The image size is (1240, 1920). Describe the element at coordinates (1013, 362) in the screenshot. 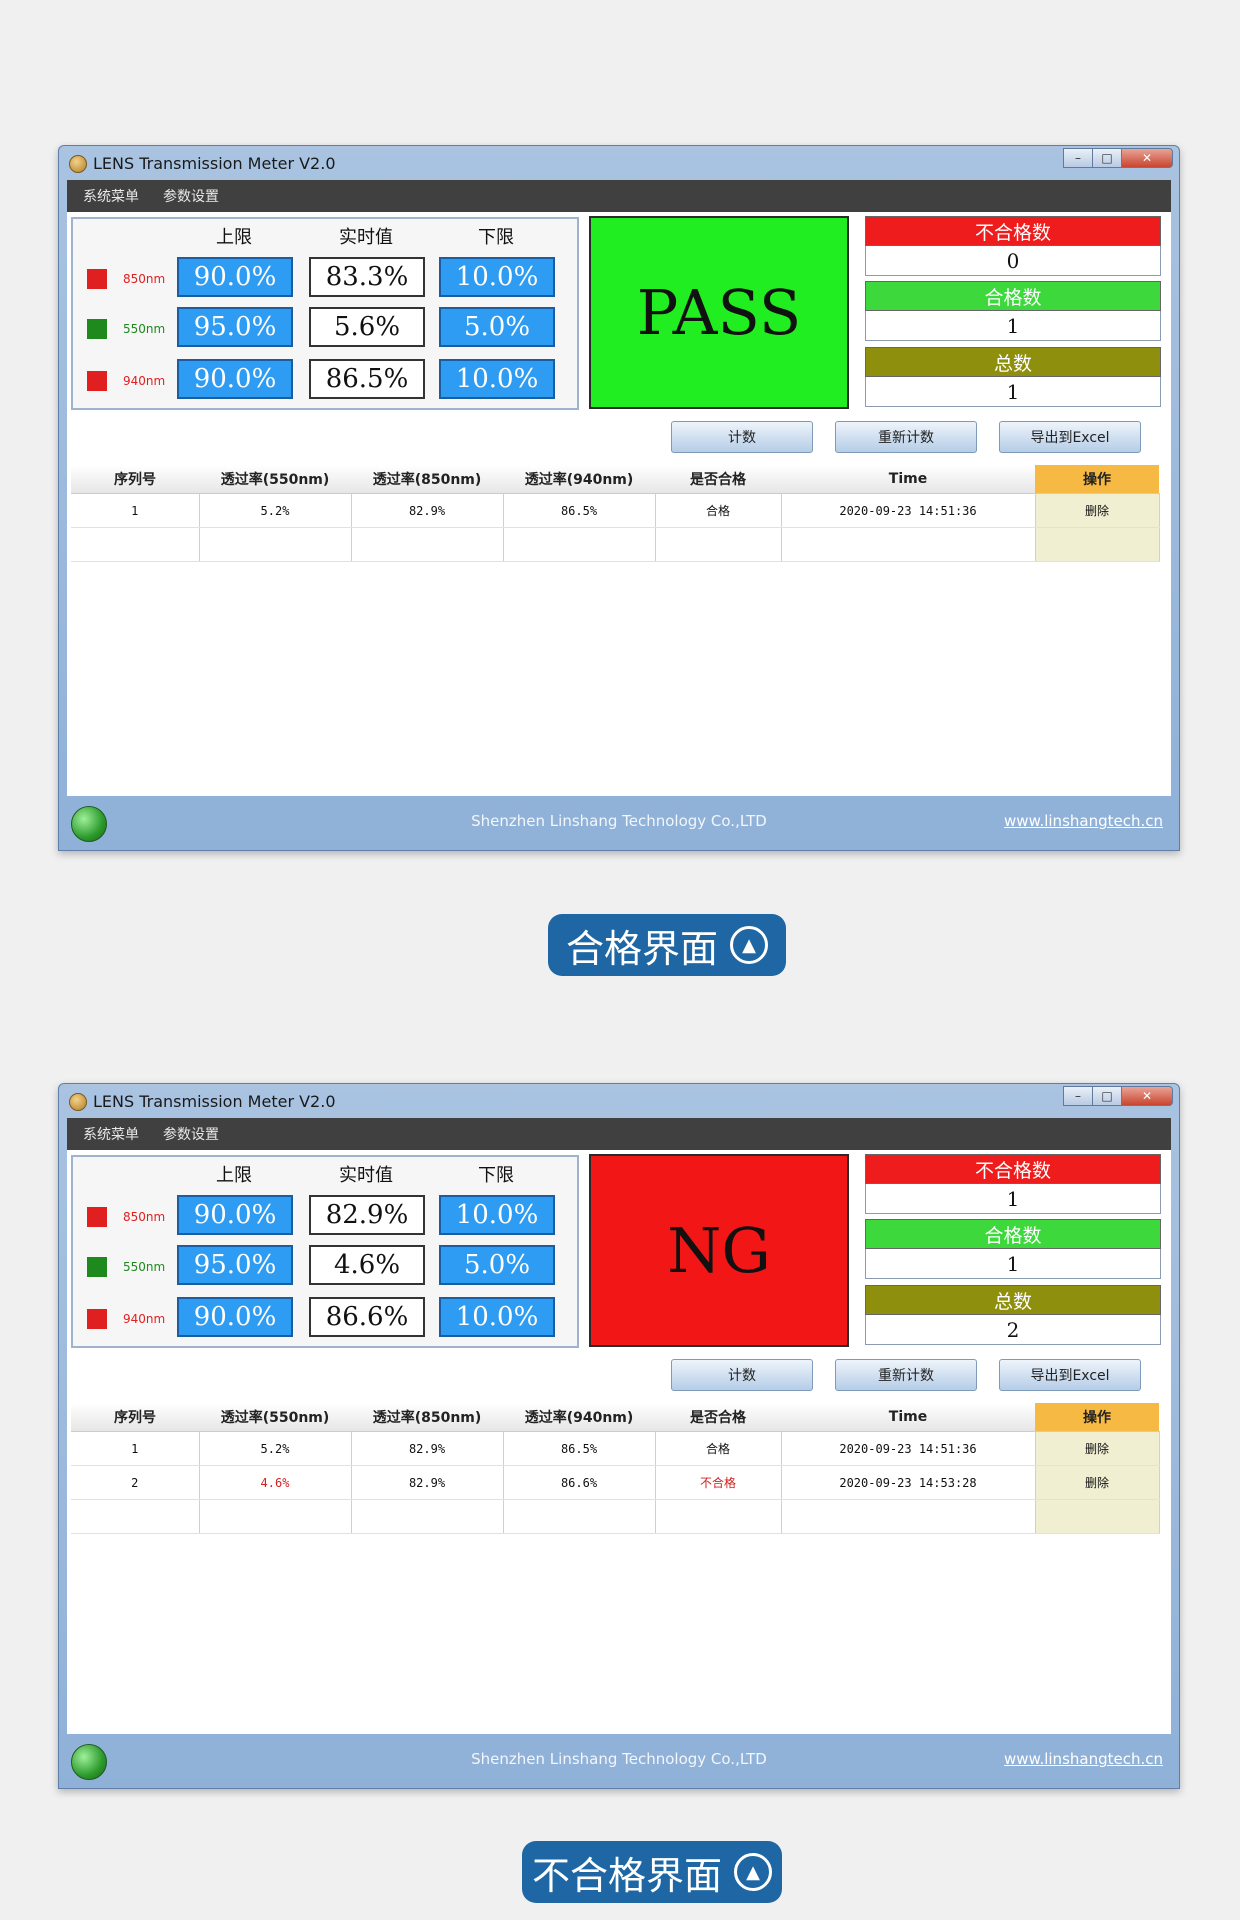

I see `total-count-label: 总数` at that location.